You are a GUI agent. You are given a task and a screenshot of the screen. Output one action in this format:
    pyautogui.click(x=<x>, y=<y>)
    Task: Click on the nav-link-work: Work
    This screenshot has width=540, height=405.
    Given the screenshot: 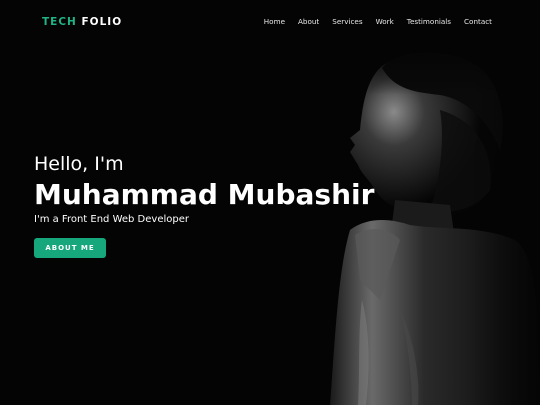 What is the action you would take?
    pyautogui.click(x=385, y=21)
    